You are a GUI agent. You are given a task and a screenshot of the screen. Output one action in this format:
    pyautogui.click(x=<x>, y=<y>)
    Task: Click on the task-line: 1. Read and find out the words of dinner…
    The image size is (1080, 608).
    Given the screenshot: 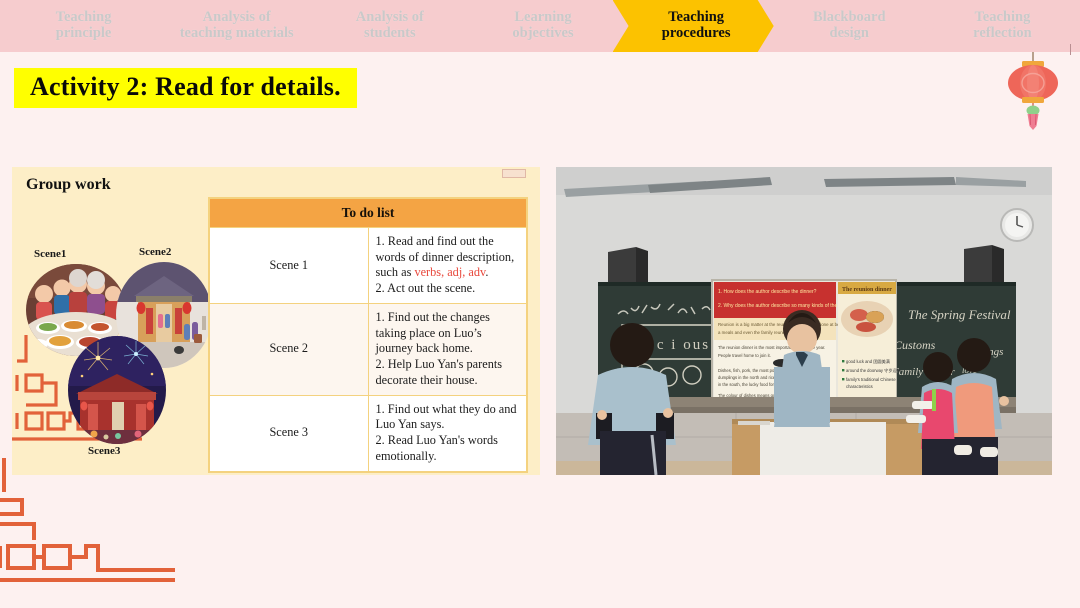 What is the action you would take?
    pyautogui.click(x=445, y=257)
    